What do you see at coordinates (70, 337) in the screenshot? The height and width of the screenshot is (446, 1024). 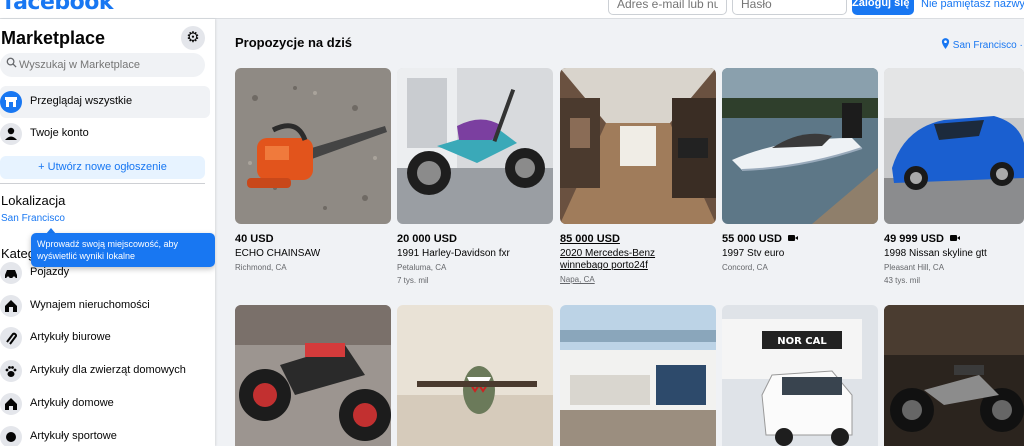 I see `sidebar-item-label: Artykuły biurowe` at bounding box center [70, 337].